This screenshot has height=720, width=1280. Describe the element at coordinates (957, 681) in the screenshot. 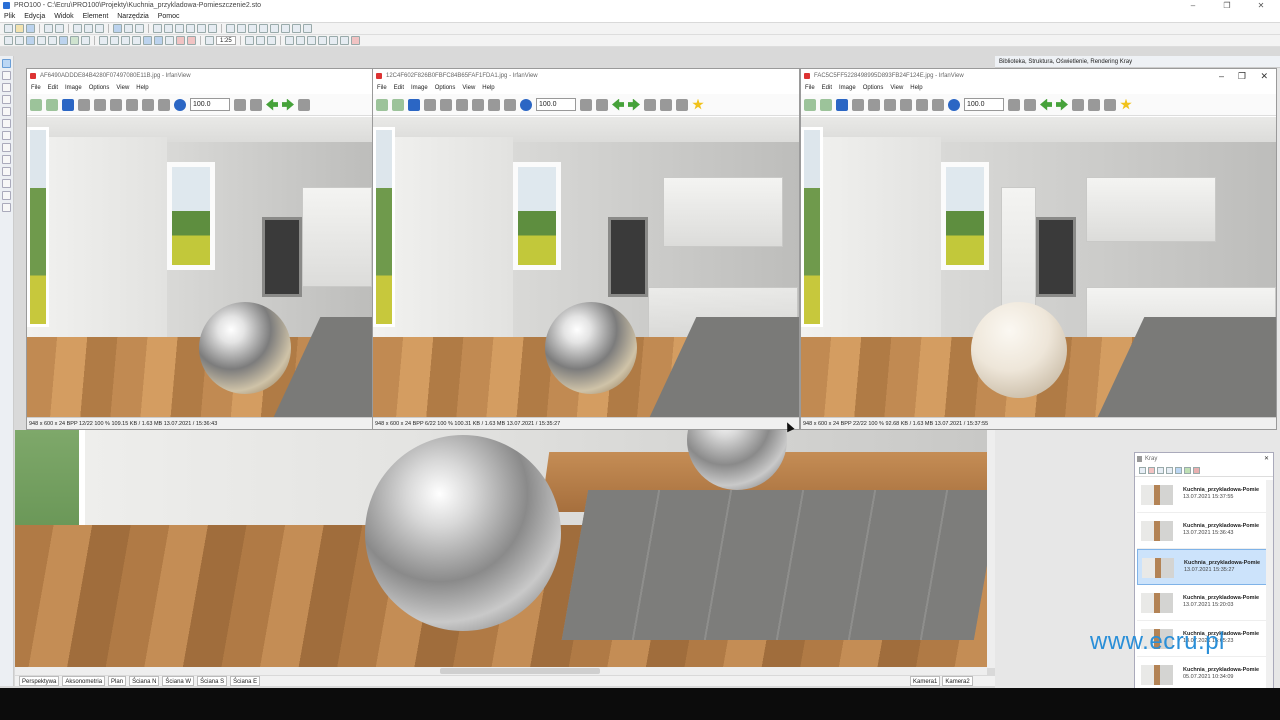

I see `tab-kamera2: Kamera2` at that location.